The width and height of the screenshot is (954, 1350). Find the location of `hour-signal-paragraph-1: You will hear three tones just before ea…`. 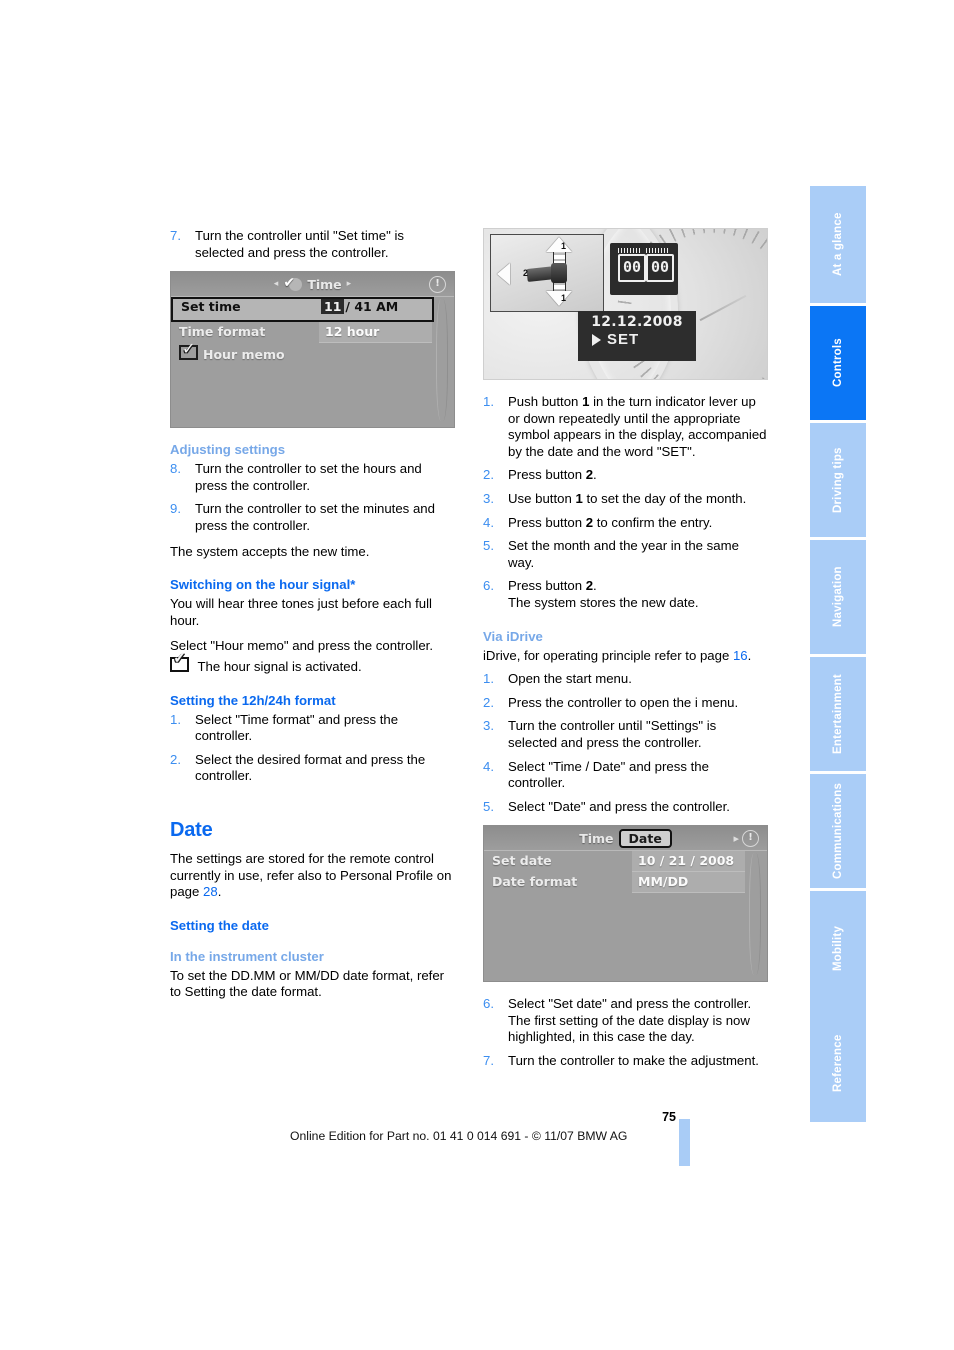

hour-signal-paragraph-1: You will hear three tones just before ea… is located at coordinates (301, 612).